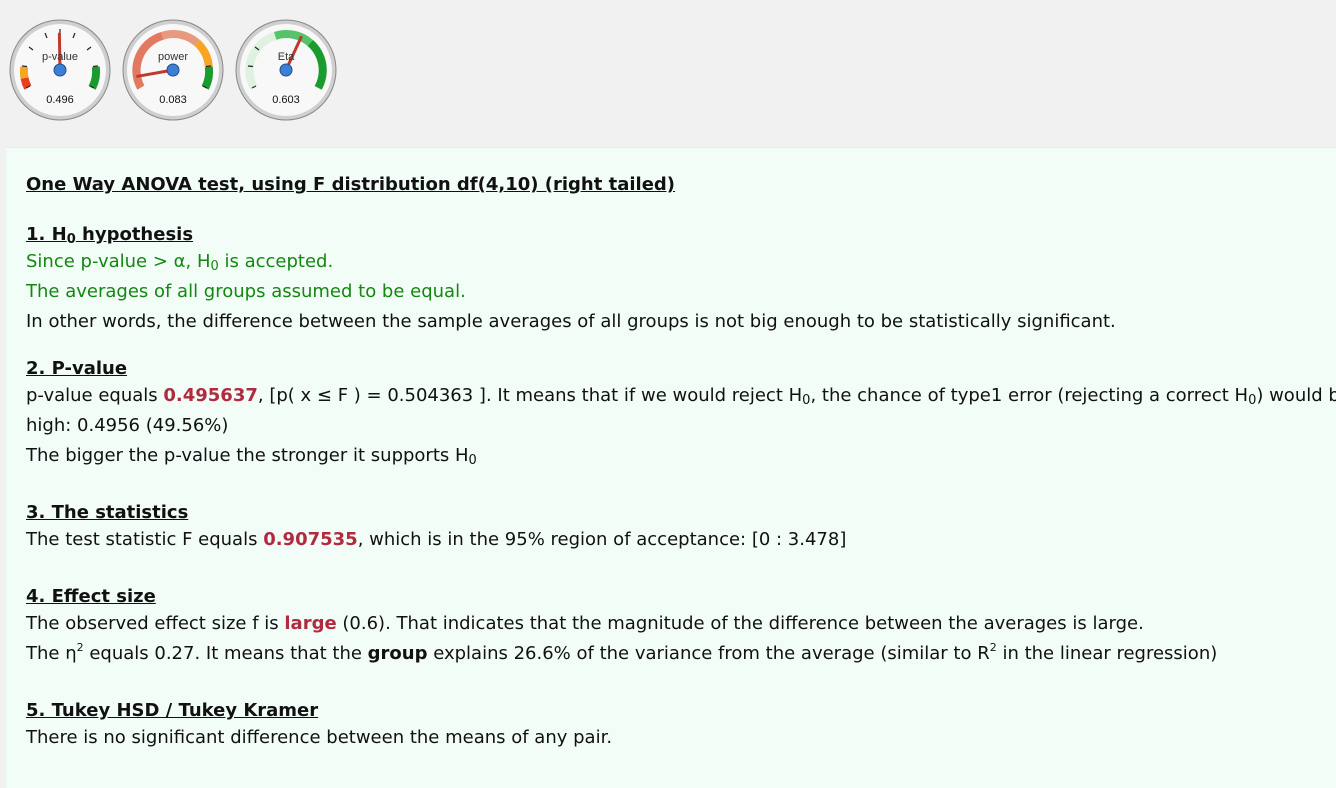 Image resolution: width=1336 pixels, height=788 pixels. I want to click on gauge-label: p-value, so click(60, 57).